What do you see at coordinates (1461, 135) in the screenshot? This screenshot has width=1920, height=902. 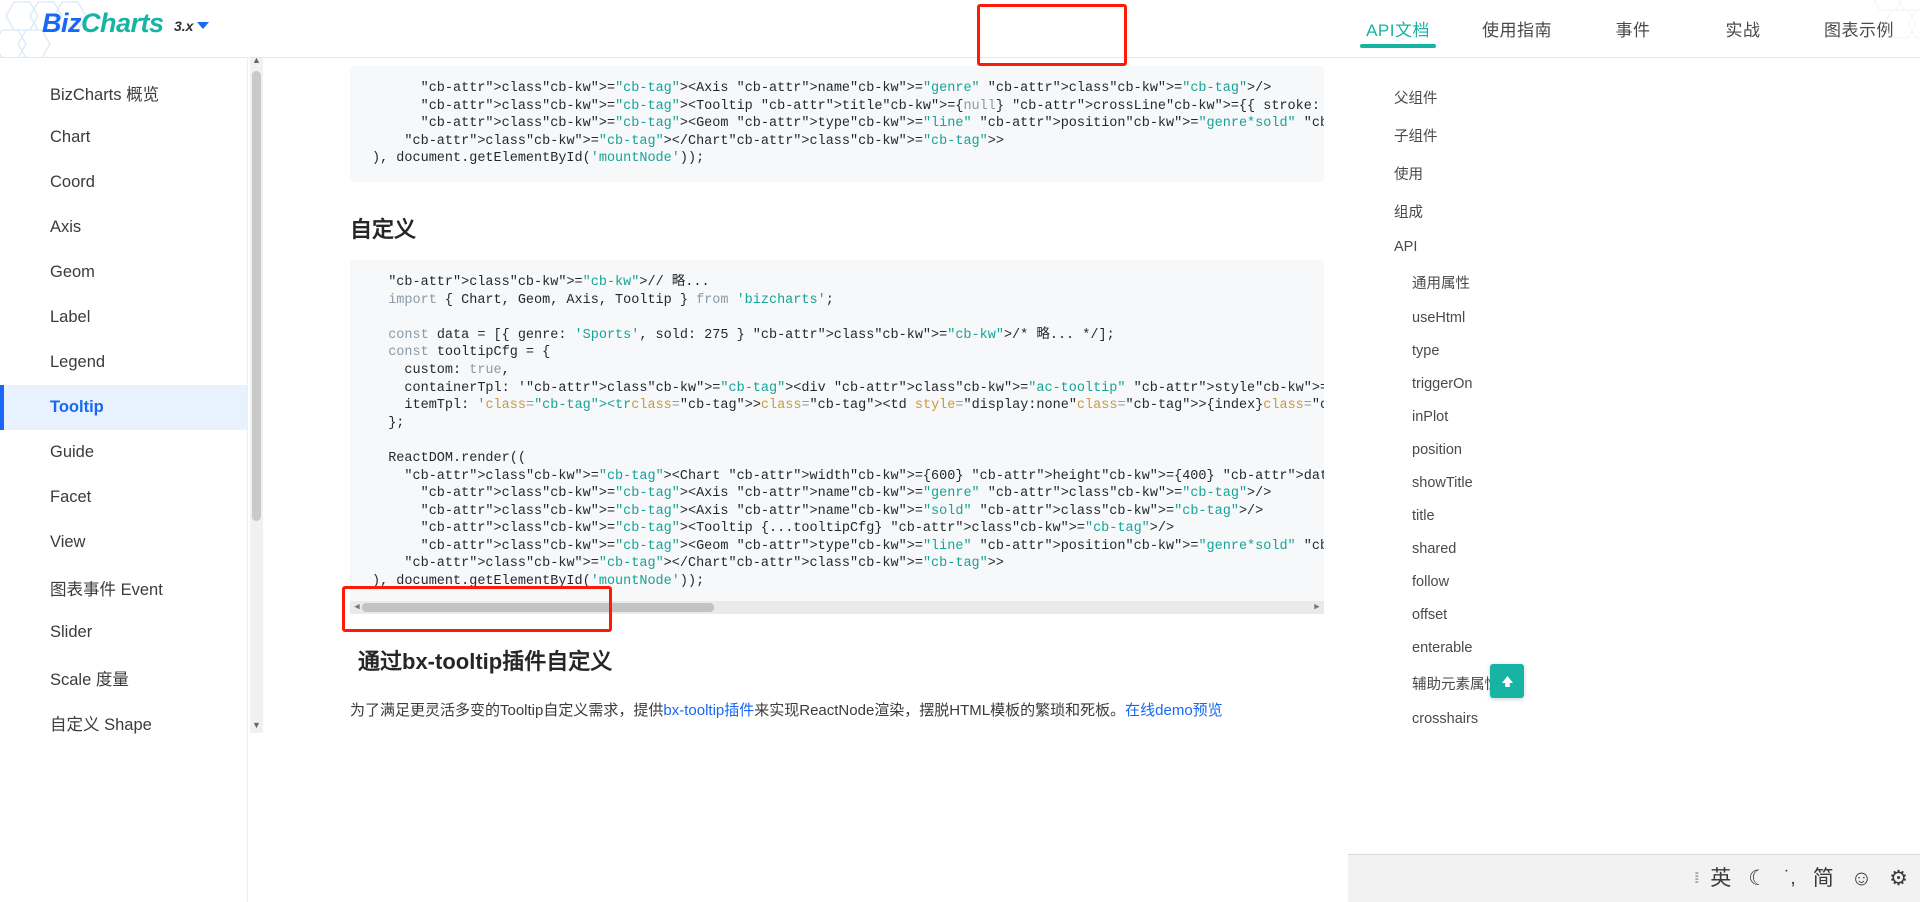 I see `toc-item-child-component: 子组件` at bounding box center [1461, 135].